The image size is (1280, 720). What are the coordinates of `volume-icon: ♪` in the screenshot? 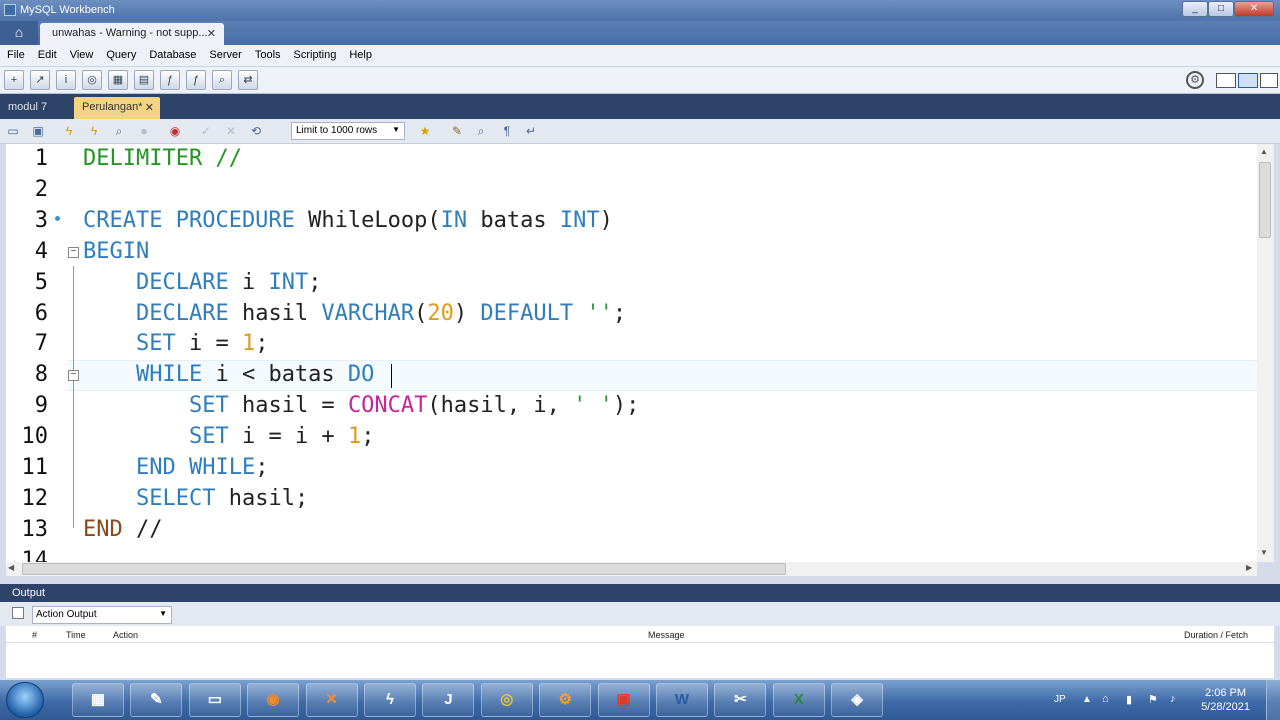 It's located at (1173, 699).